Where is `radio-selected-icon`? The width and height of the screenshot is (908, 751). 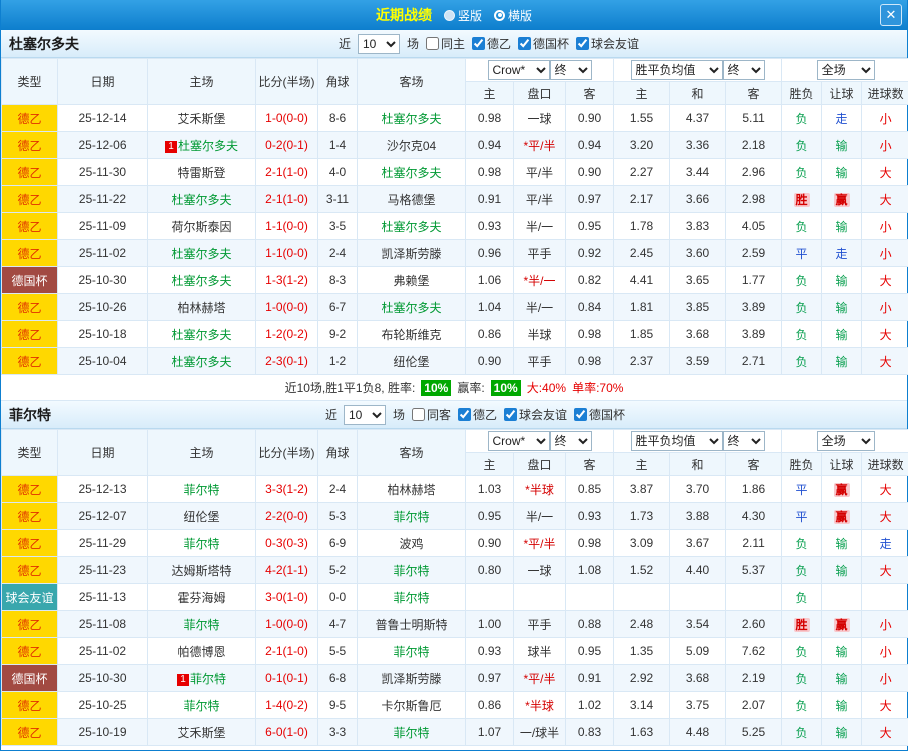 radio-selected-icon is located at coordinates (499, 15).